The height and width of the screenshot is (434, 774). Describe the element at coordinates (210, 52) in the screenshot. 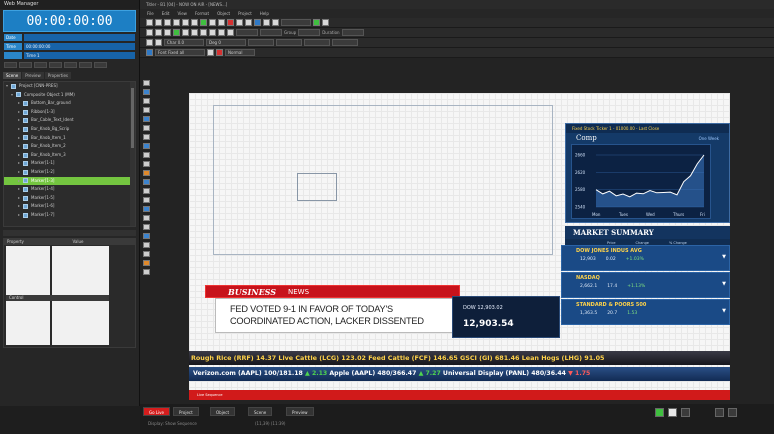

I see `fill-icon` at that location.